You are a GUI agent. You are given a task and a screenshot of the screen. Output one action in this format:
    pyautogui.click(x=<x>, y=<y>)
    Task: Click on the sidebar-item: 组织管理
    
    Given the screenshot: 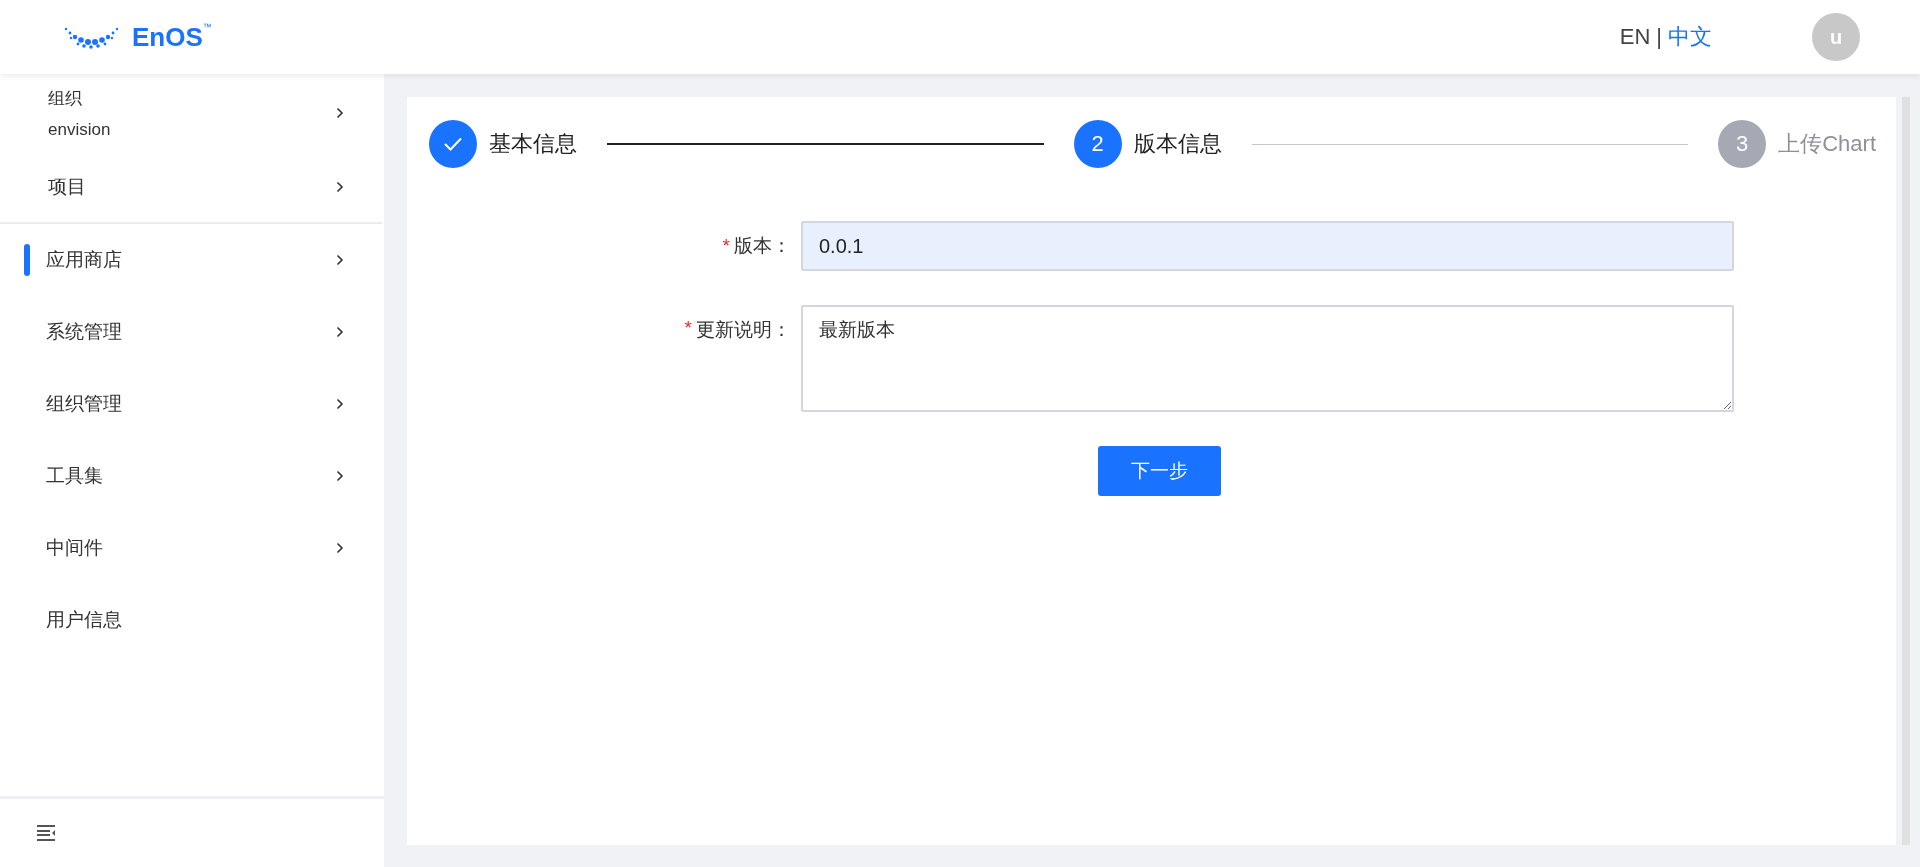 What is the action you would take?
    pyautogui.click(x=192, y=404)
    